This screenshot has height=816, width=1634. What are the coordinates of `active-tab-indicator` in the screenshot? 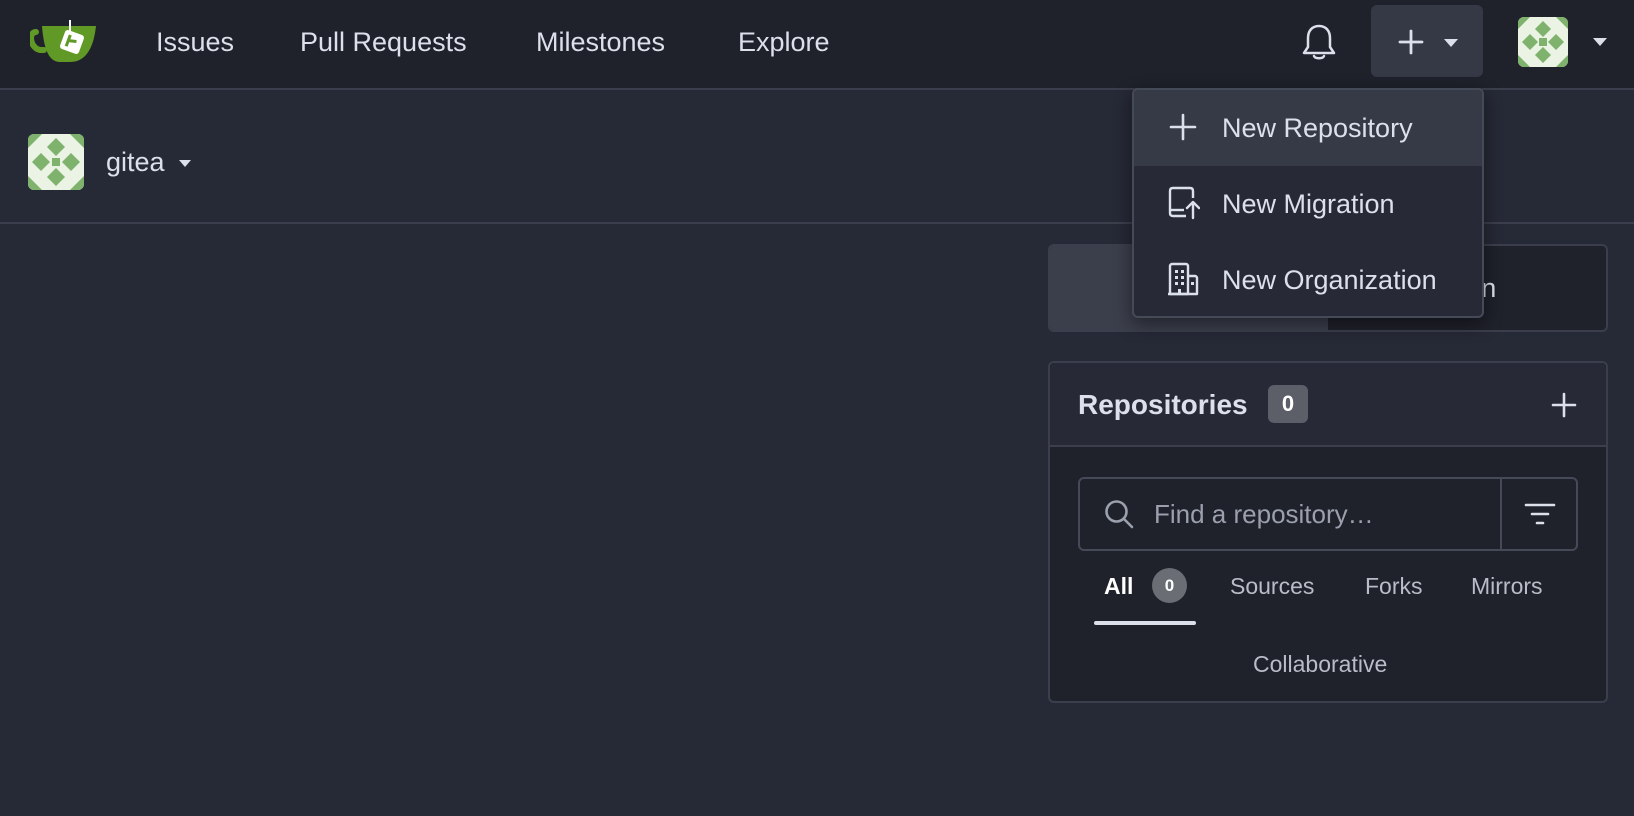 It's located at (1145, 623).